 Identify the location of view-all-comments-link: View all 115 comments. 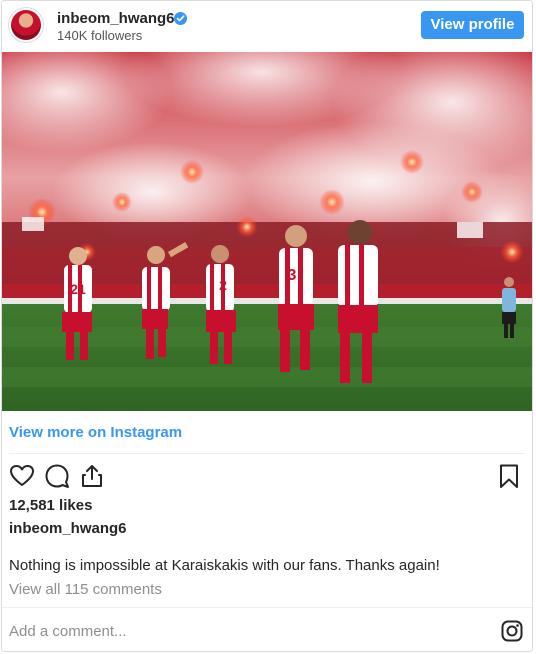
(85, 589).